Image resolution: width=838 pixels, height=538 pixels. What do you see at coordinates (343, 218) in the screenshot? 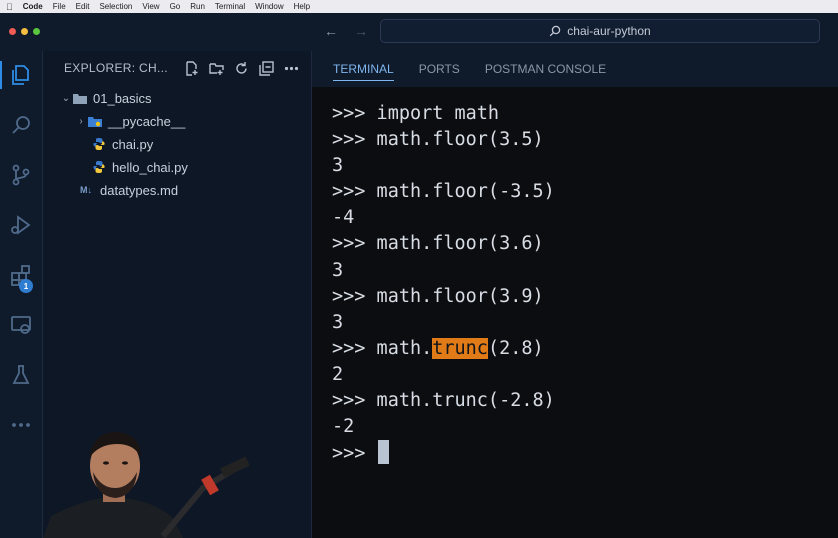
I see `terminal-line: -4` at bounding box center [343, 218].